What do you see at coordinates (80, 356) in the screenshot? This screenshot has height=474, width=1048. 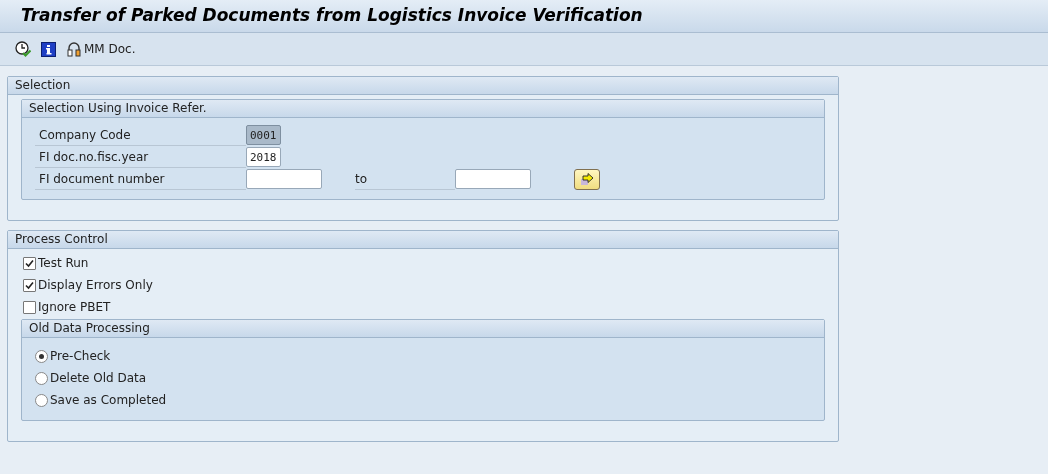 I see `radio-label: Pre-Check` at bounding box center [80, 356].